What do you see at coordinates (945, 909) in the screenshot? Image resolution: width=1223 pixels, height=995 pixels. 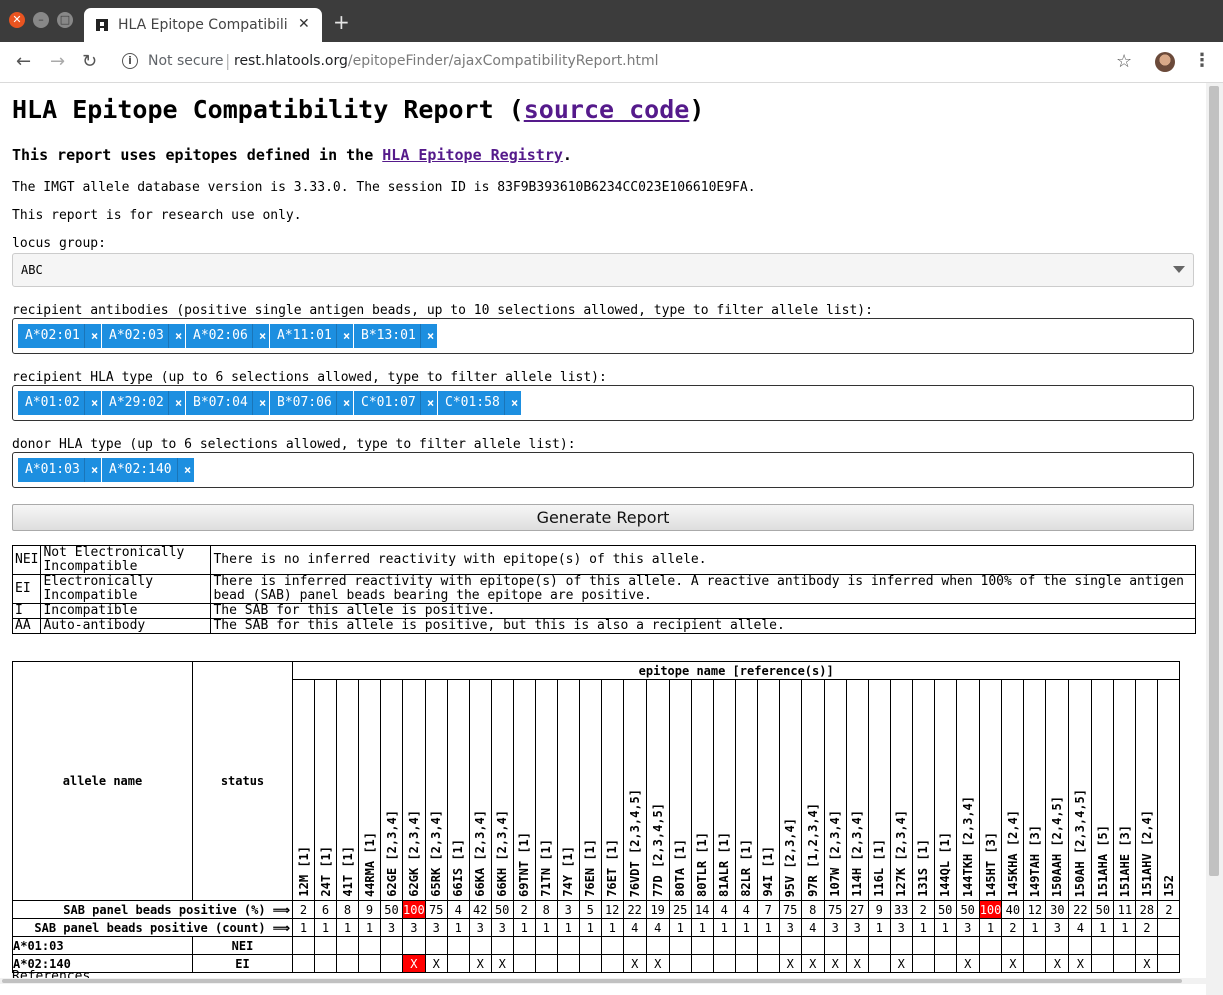 I see `percent-cell: 50` at bounding box center [945, 909].